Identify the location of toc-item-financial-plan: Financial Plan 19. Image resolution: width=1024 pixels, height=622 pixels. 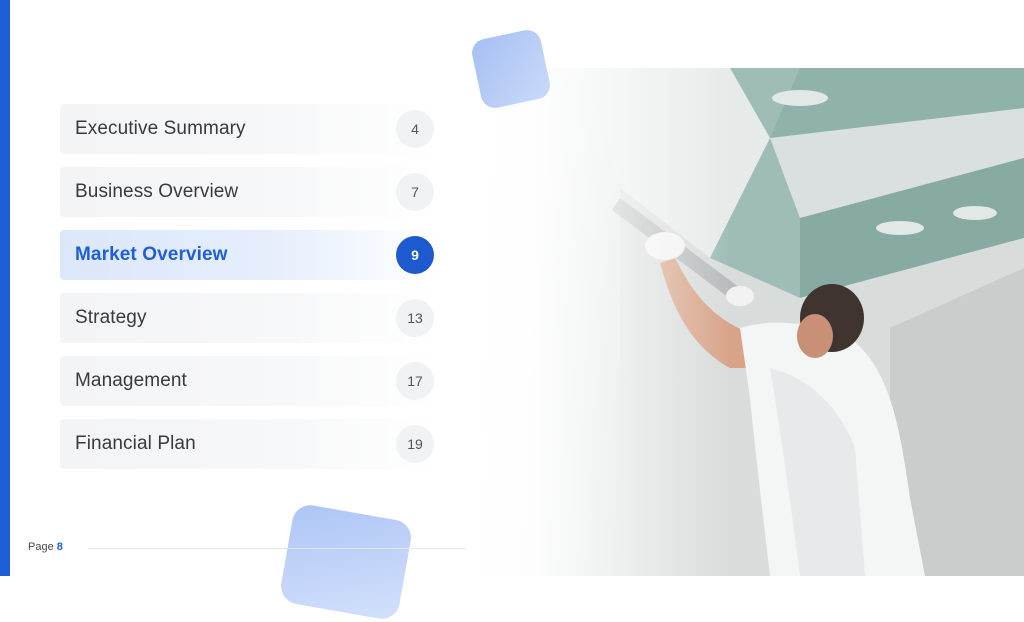
(250, 444).